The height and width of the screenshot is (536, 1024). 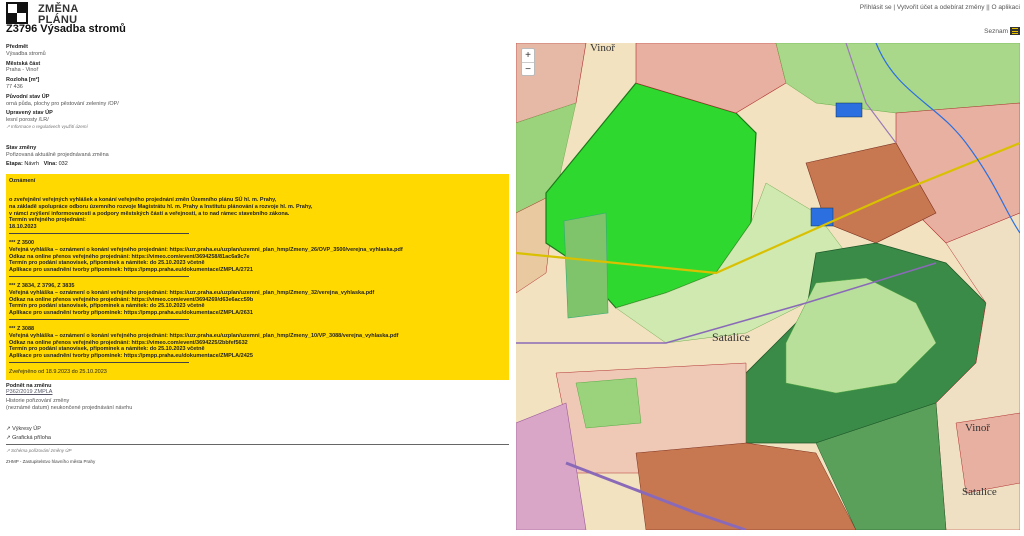 I want to click on zoom-out-button: −, so click(x=528, y=68).